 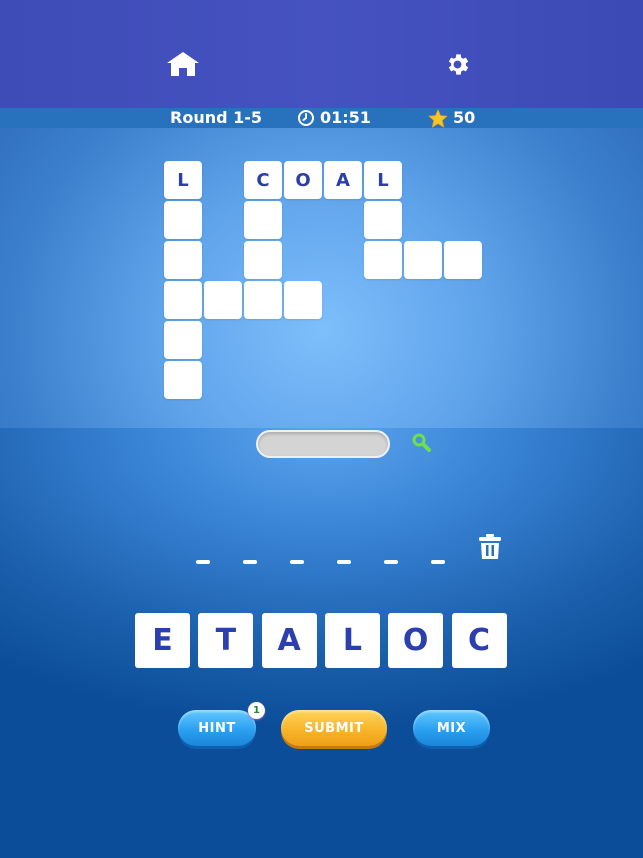 I want to click on search-button, so click(x=421, y=442).